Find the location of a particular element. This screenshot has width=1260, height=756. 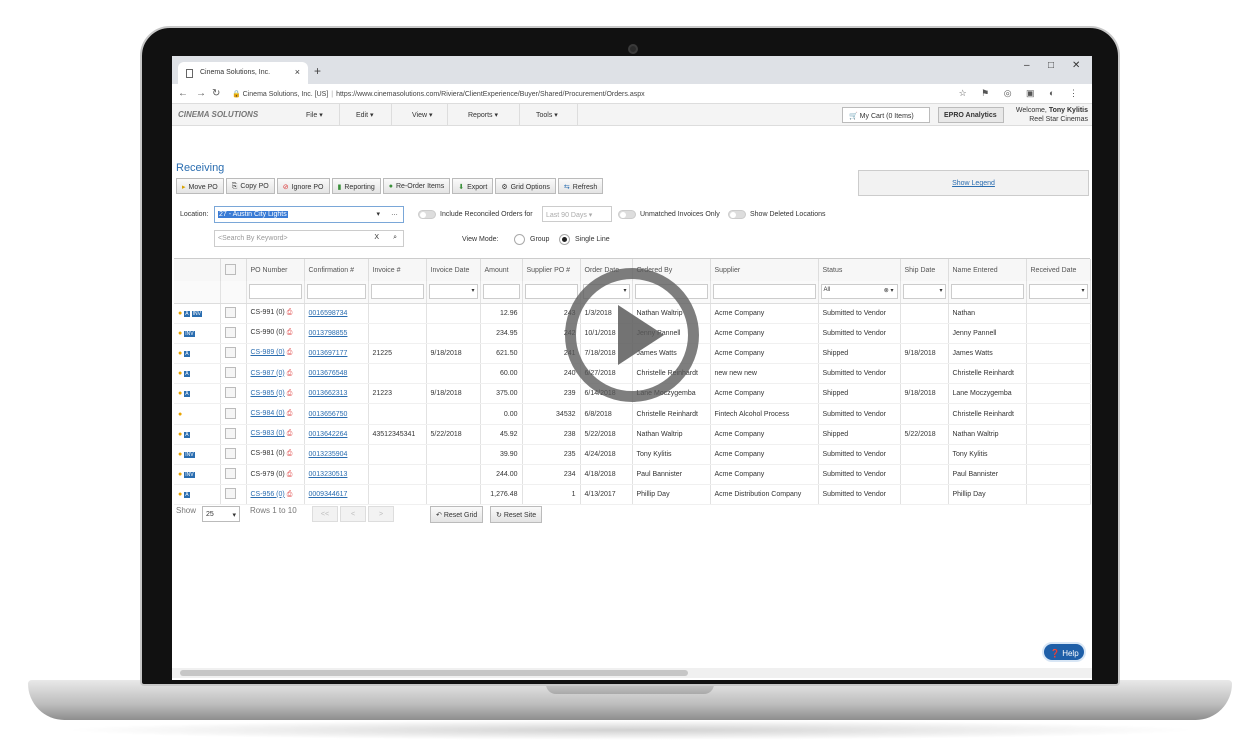

menu-reports: Reports ▾ is located at coordinates (492, 115).